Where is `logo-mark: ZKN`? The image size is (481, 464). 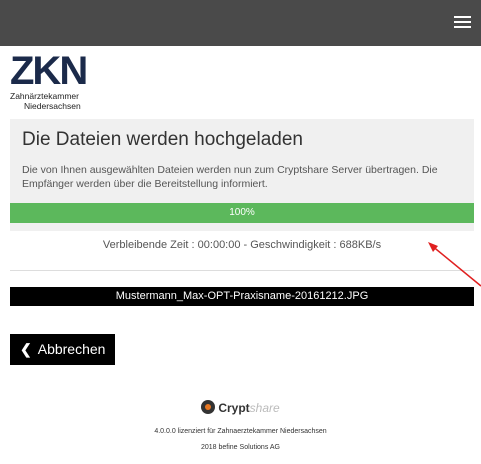
logo-mark: ZKN is located at coordinates (49, 71).